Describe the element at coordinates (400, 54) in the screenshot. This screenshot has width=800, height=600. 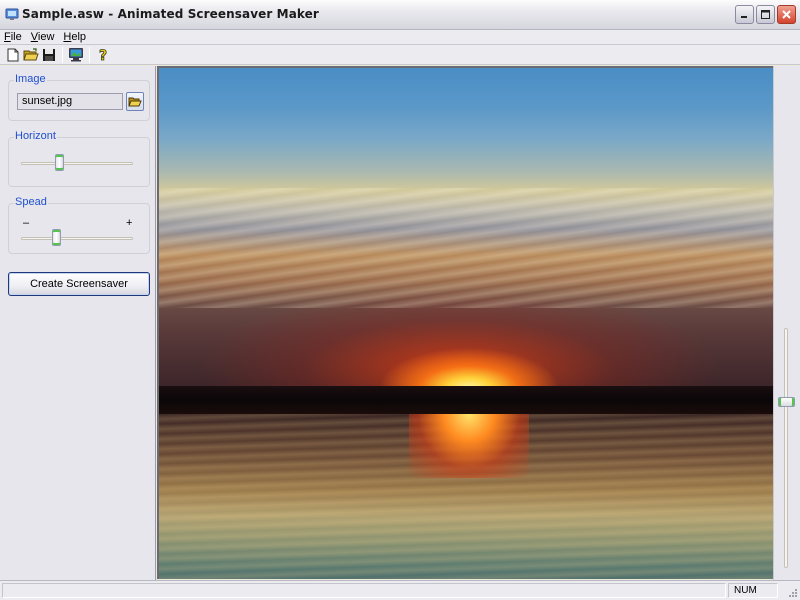
I see `toolbar: ?` at that location.